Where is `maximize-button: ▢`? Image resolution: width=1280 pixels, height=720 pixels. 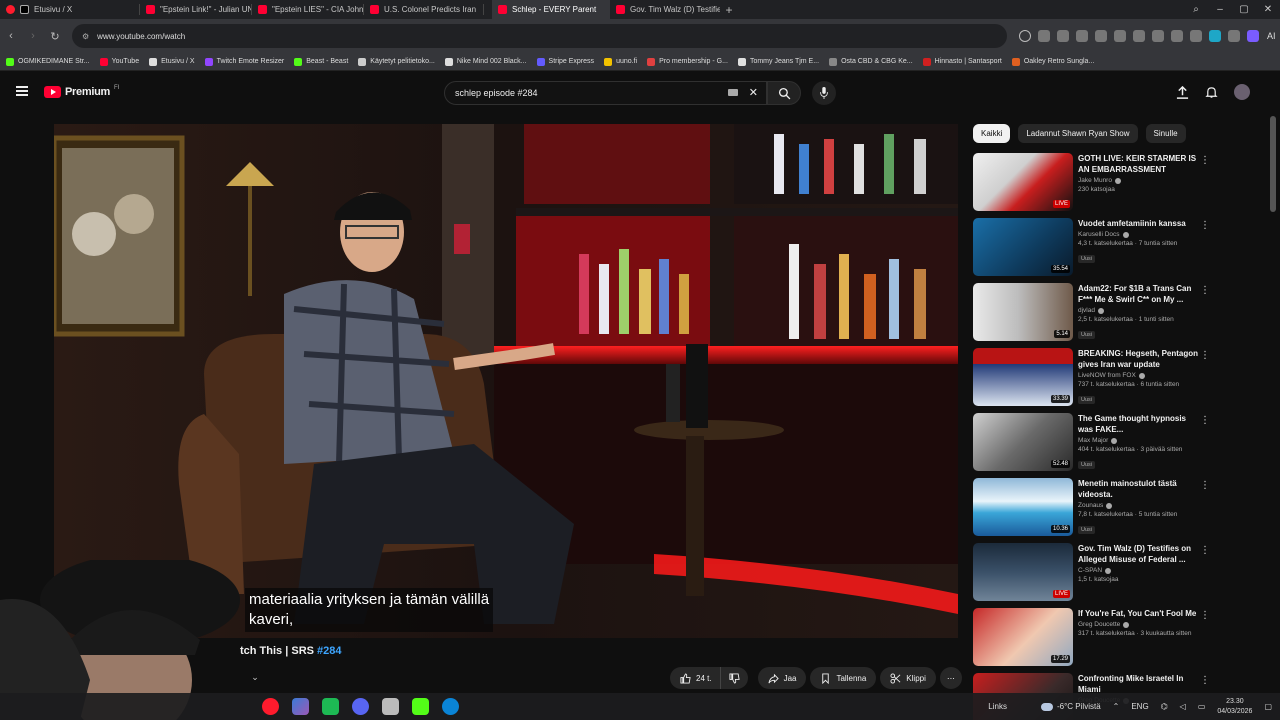
maximize-button: ▢ is located at coordinates (1244, 9).